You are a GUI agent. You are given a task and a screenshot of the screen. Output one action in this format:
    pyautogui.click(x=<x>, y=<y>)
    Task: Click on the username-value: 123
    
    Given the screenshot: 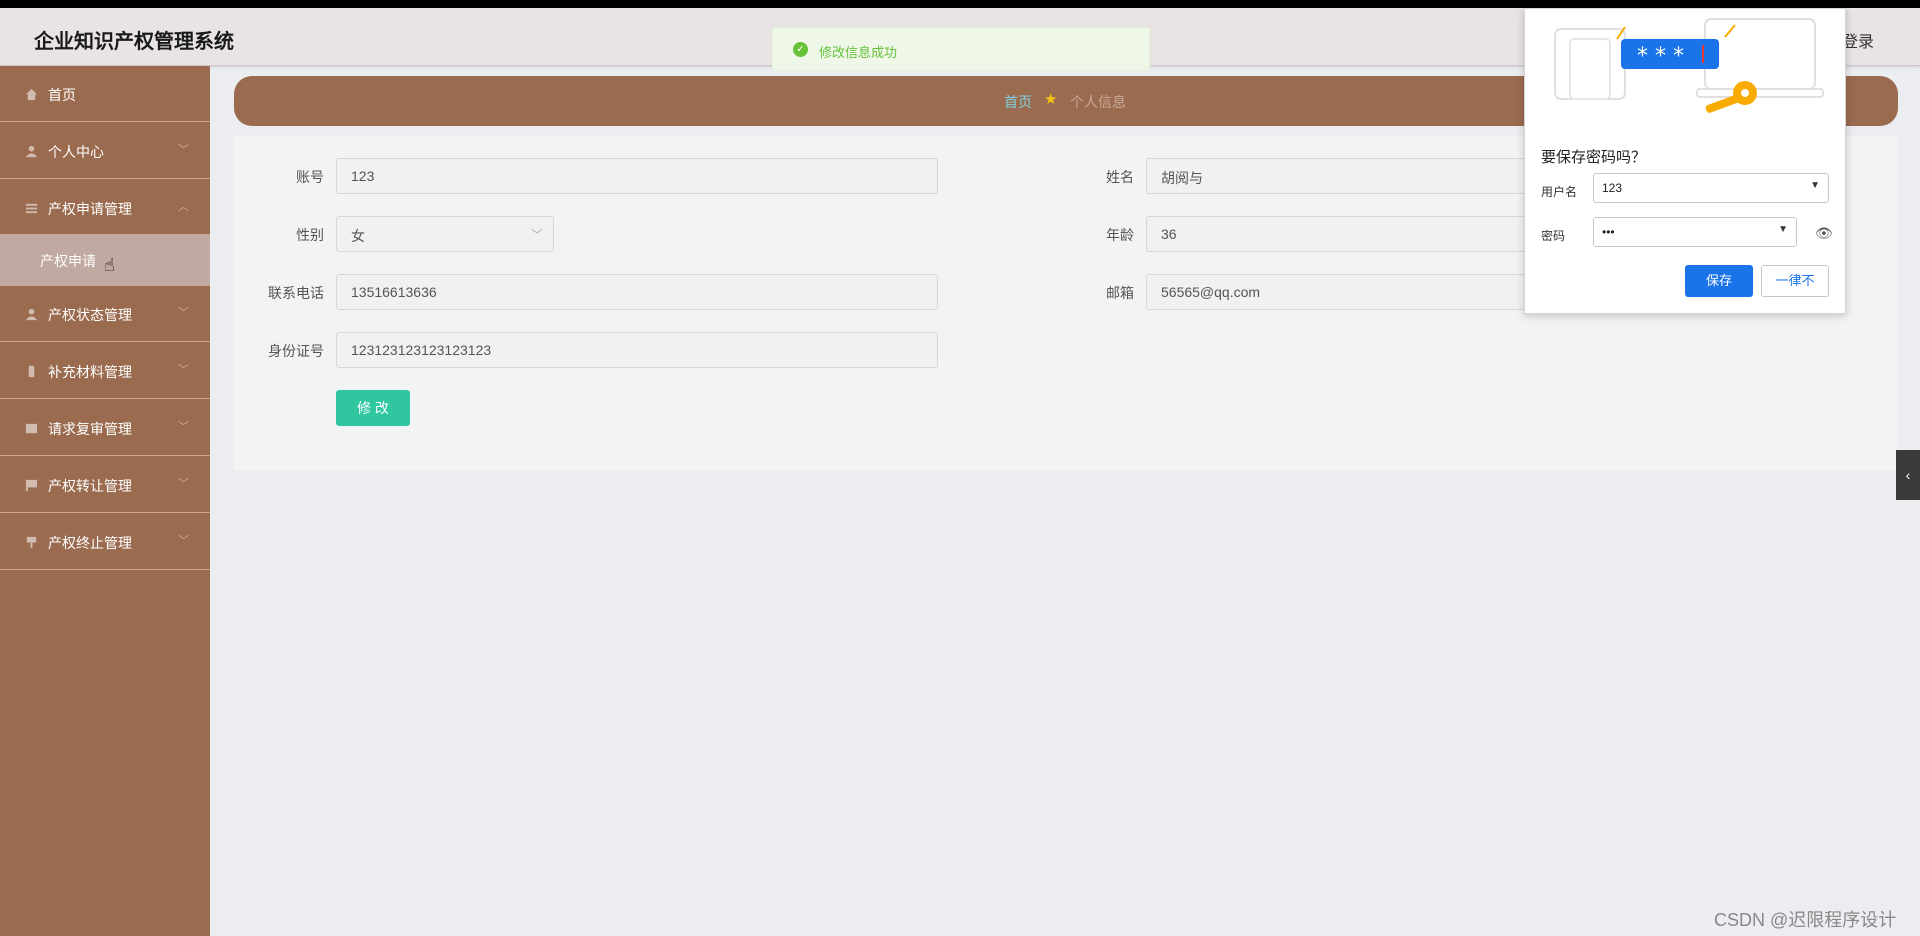 What is the action you would take?
    pyautogui.click(x=1612, y=188)
    